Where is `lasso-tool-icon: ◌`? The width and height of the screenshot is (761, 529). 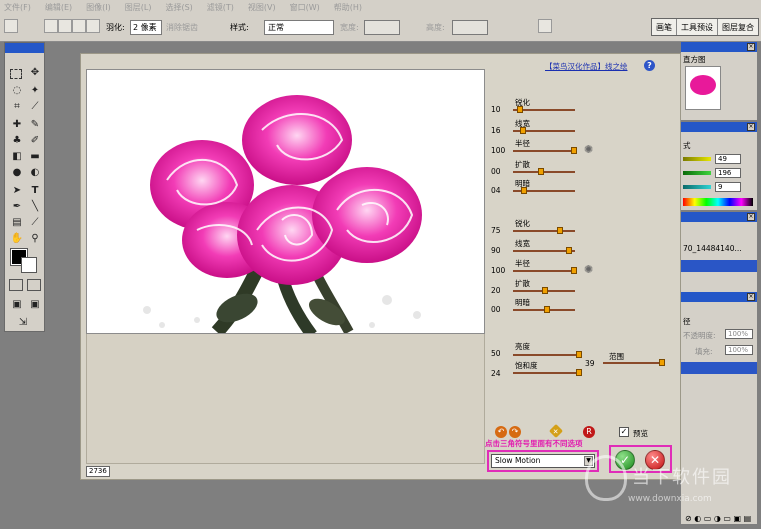 lasso-tool-icon: ◌ is located at coordinates (17, 91).